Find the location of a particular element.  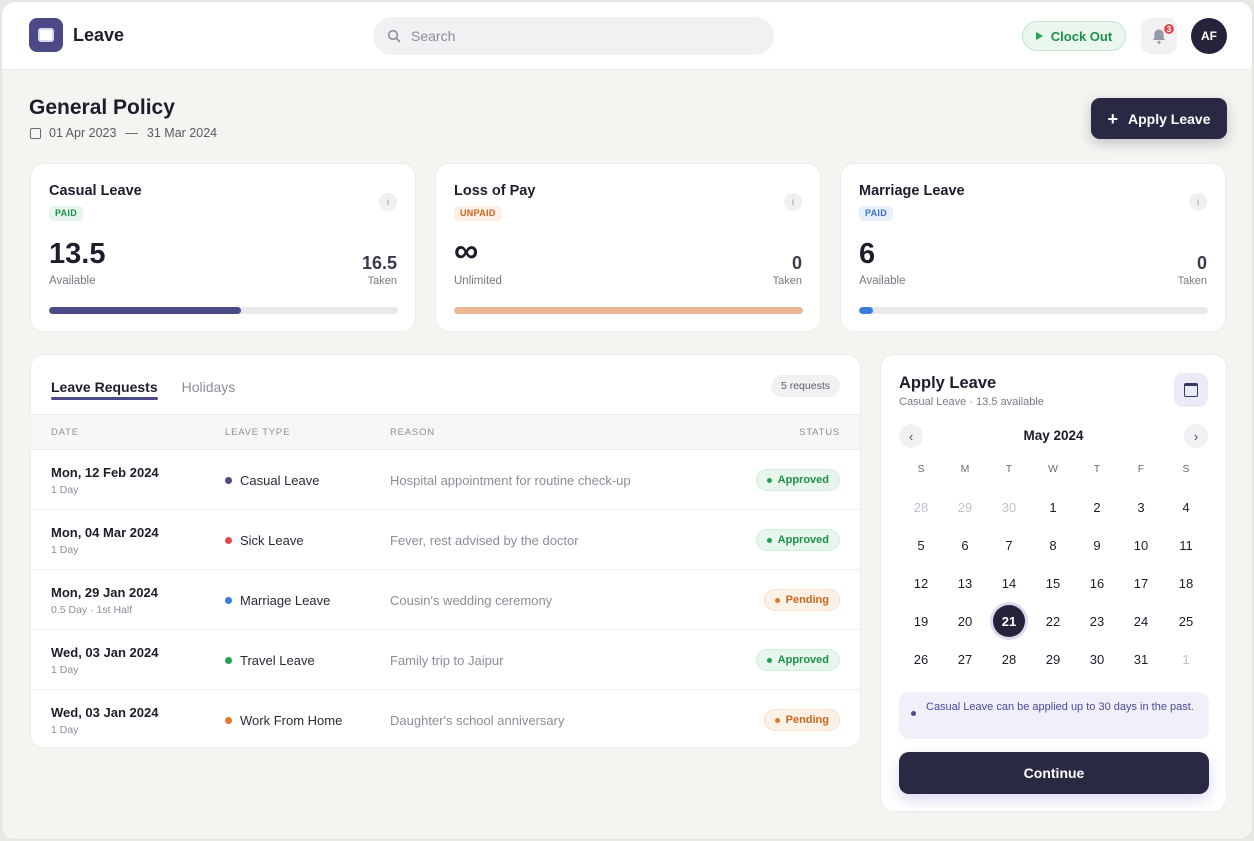

calendar-day: 11 is located at coordinates (1186, 545).